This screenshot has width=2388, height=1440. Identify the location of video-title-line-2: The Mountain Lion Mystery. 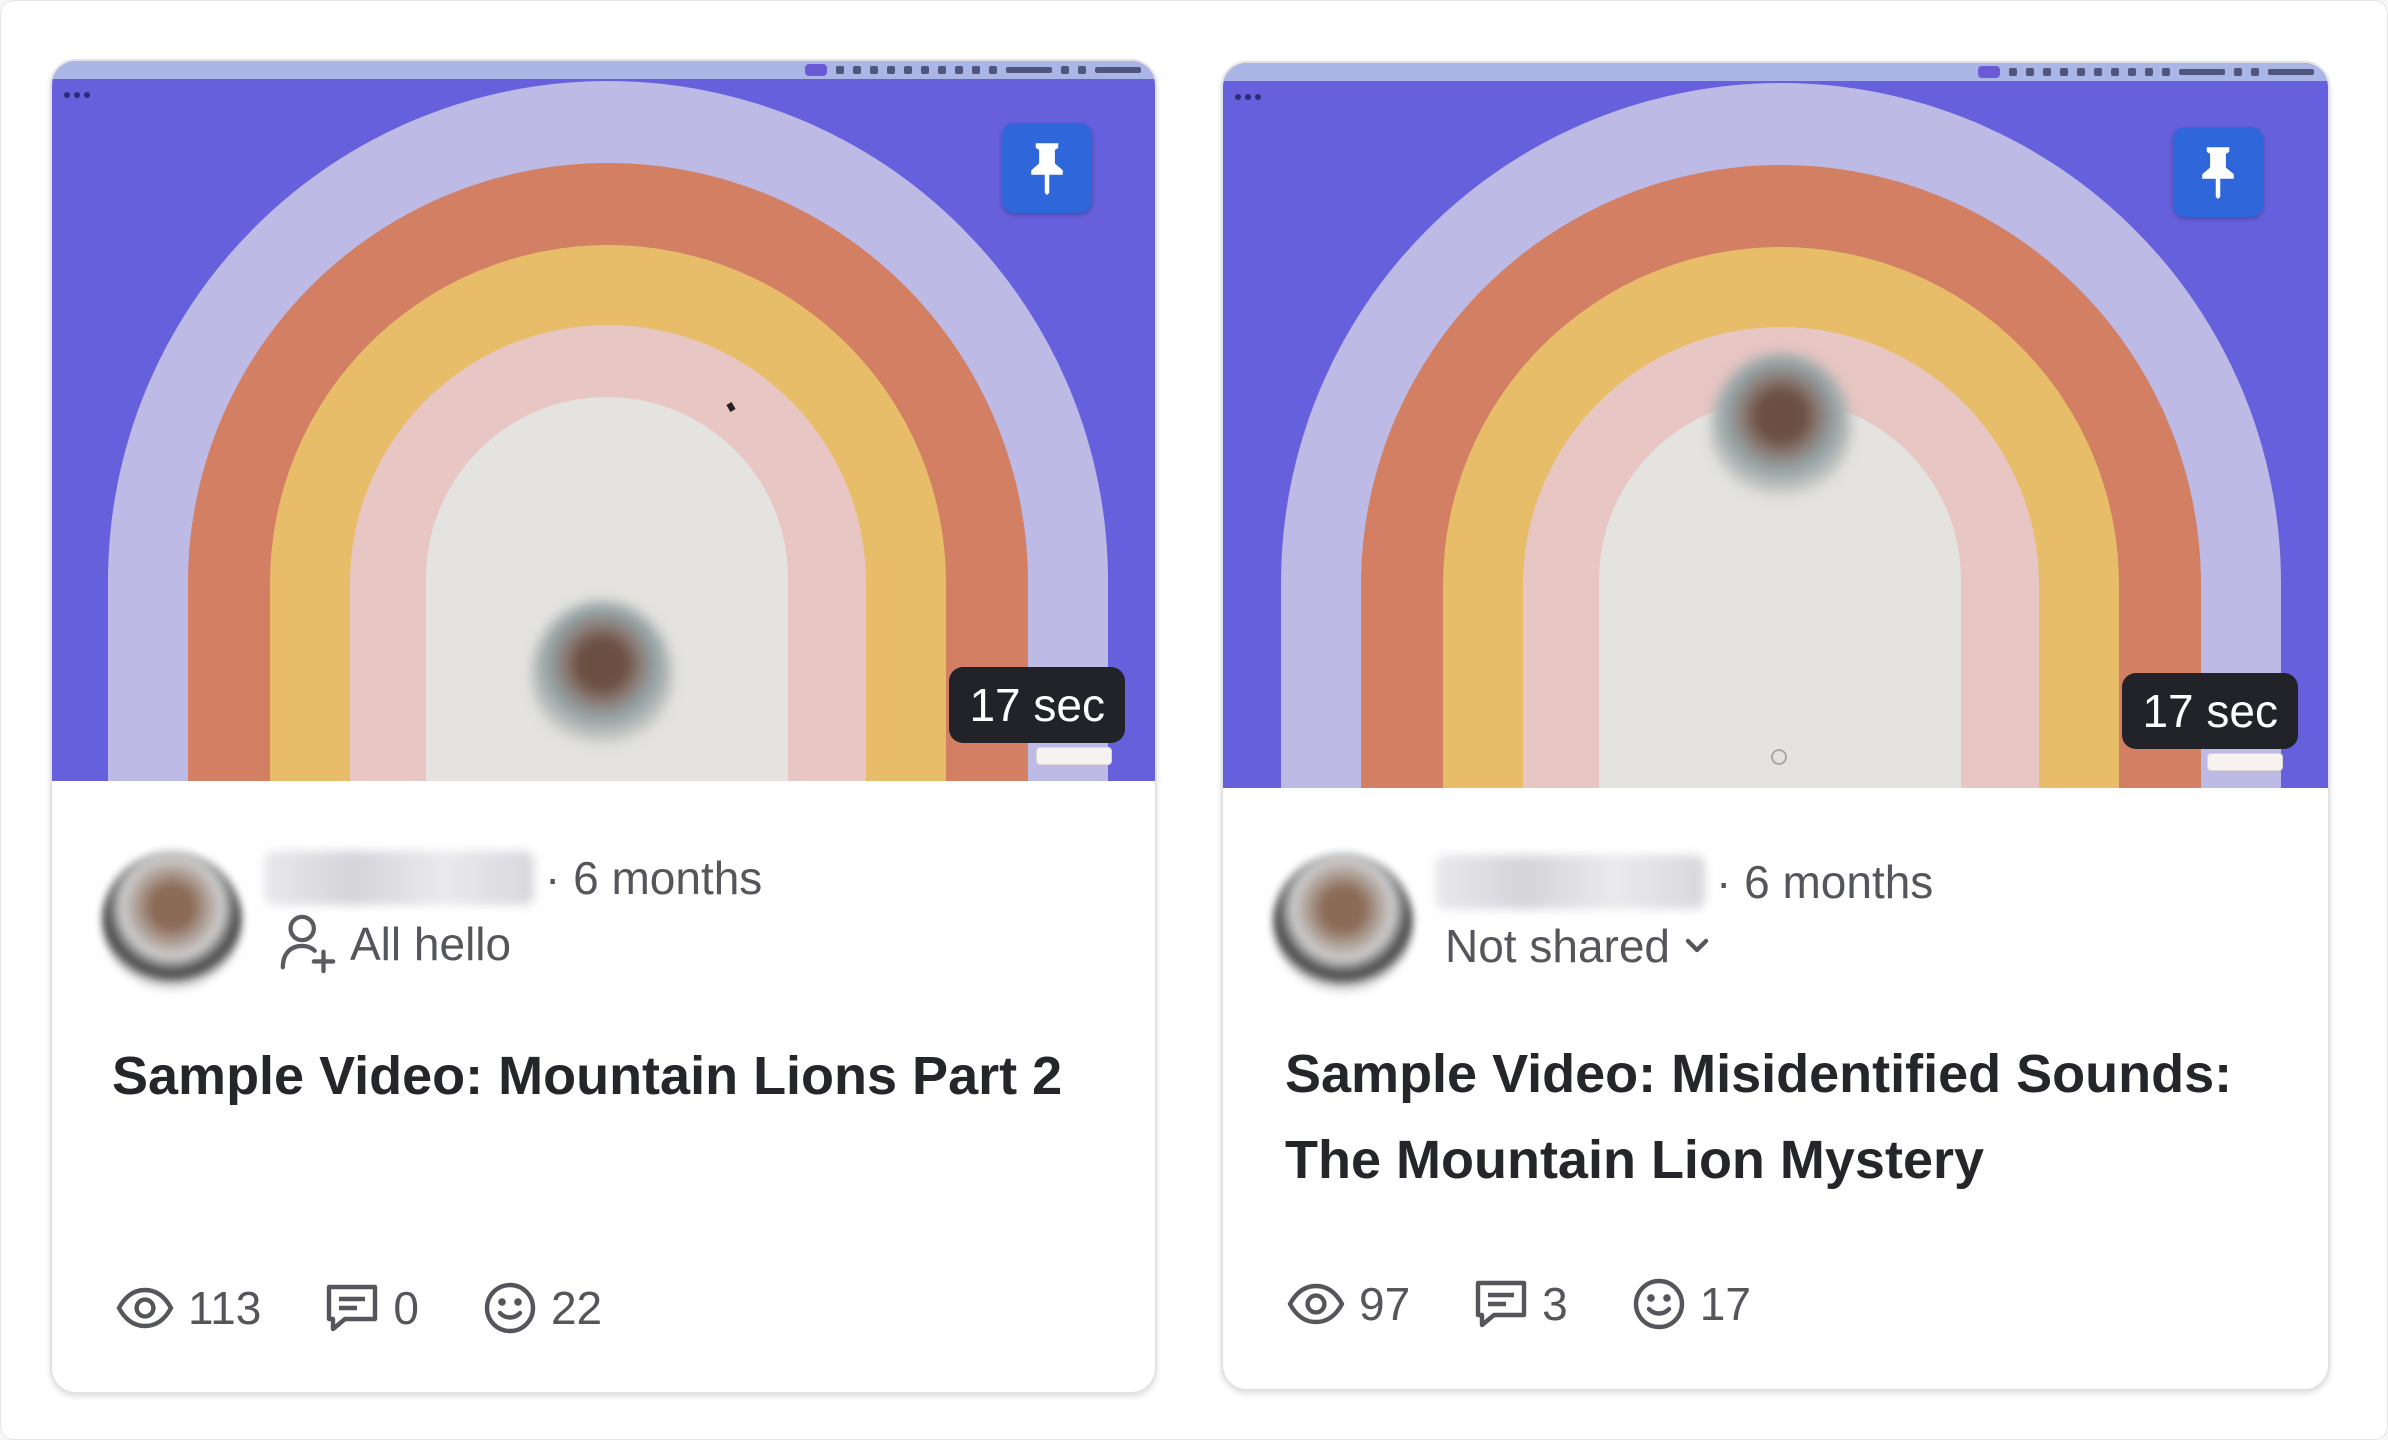
(1635, 1160).